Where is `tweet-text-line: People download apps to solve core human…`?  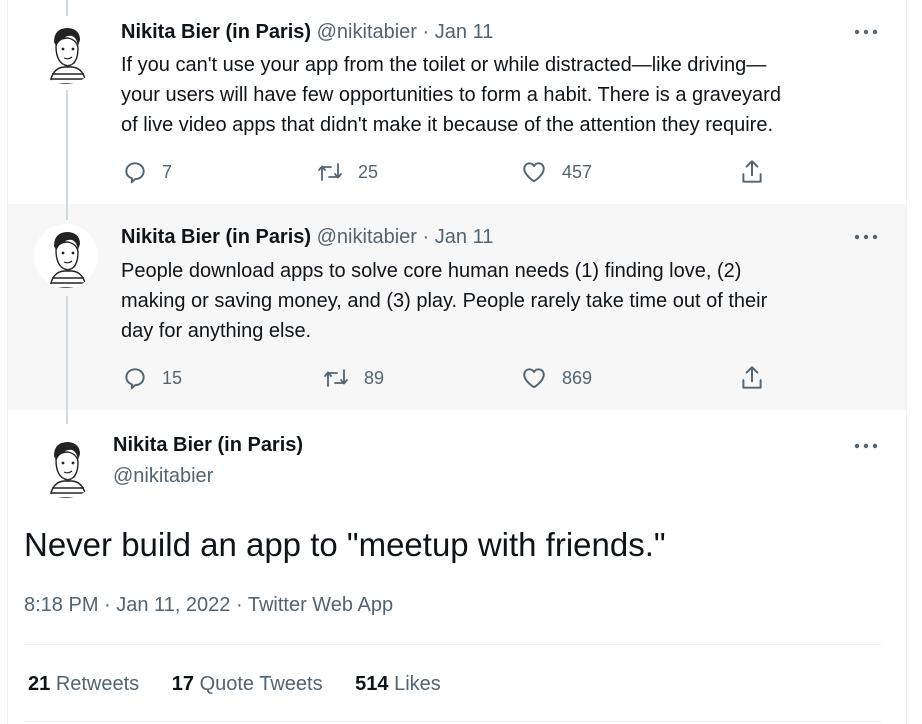 tweet-text-line: People download apps to solve core human… is located at coordinates (431, 271).